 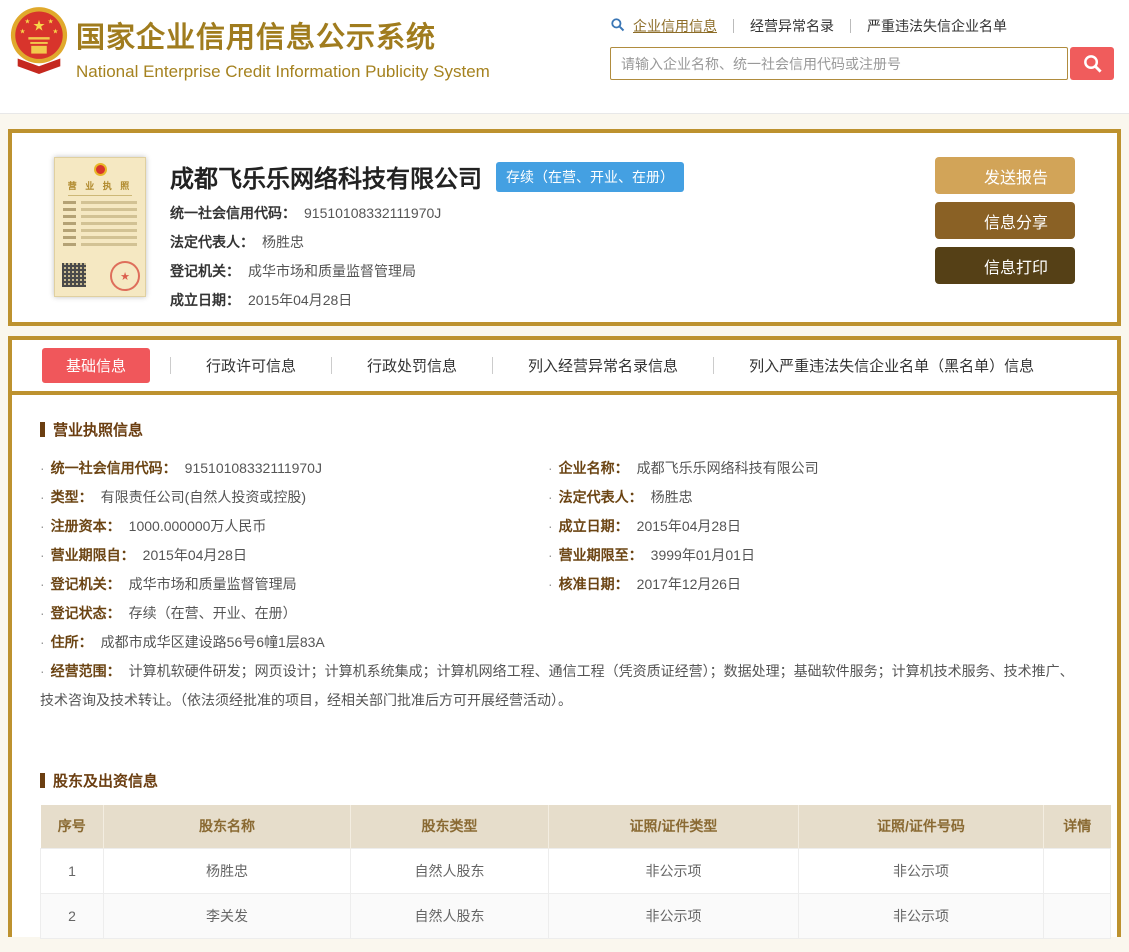 I want to click on column-header: 详情, so click(x=1077, y=826).